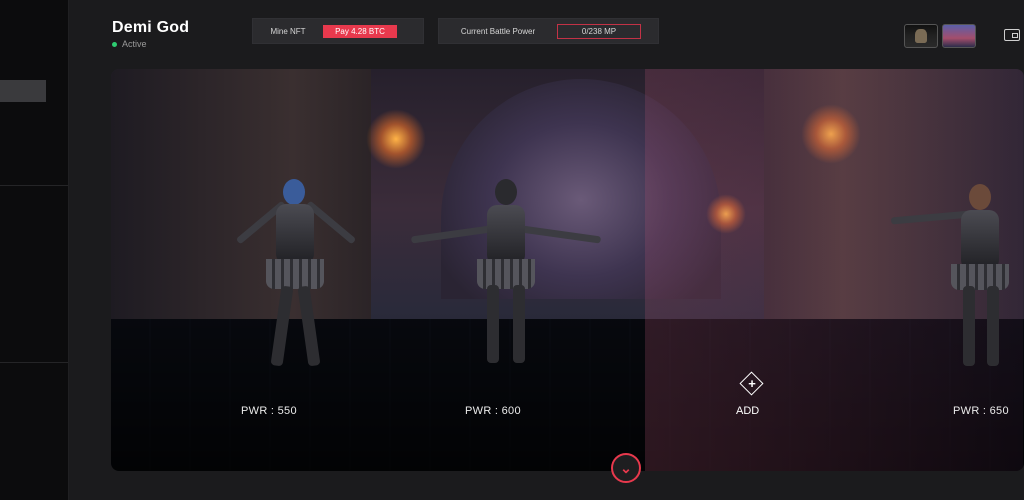 This screenshot has height=500, width=1024. I want to click on mine-nft-box: Mine NFT Pay 4.28 BTC, so click(338, 31).